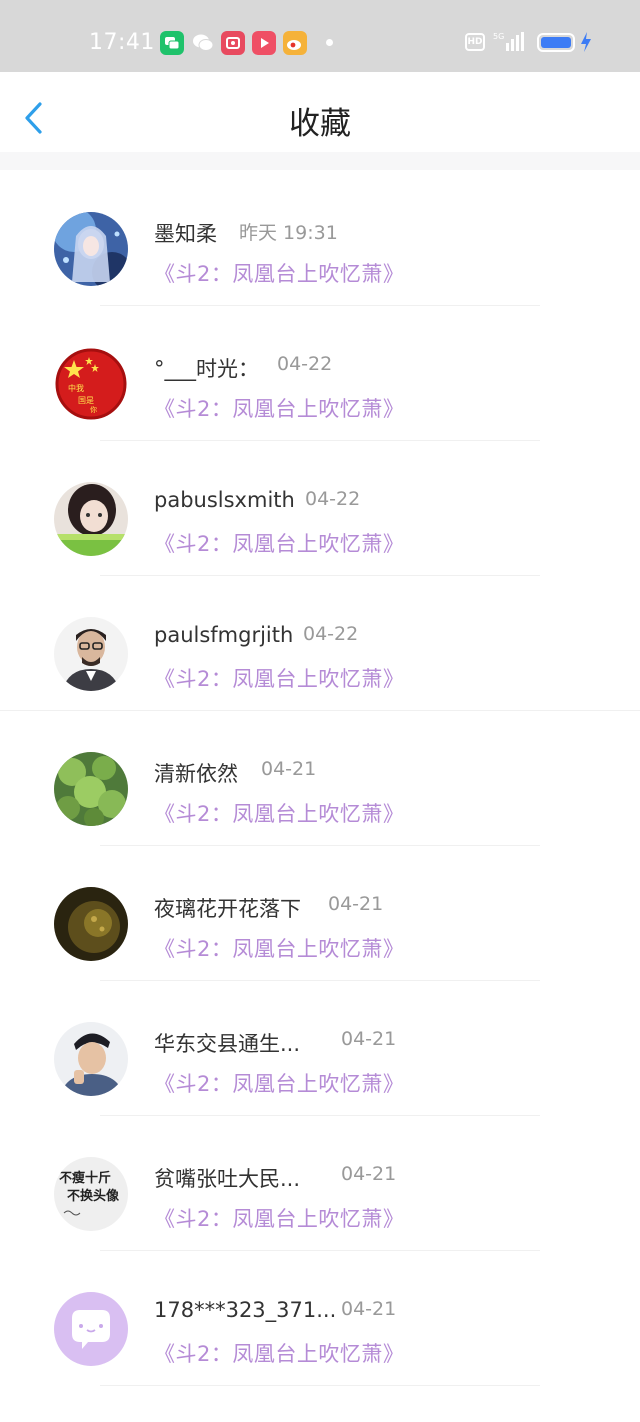  What do you see at coordinates (510, 42) in the screenshot?
I see `signal-icon: 5G` at bounding box center [510, 42].